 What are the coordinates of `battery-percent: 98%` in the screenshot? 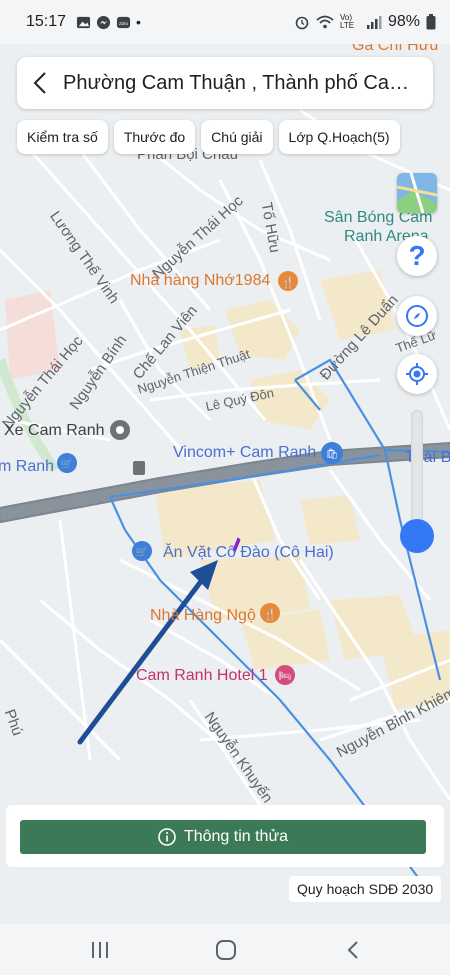 It's located at (403, 21).